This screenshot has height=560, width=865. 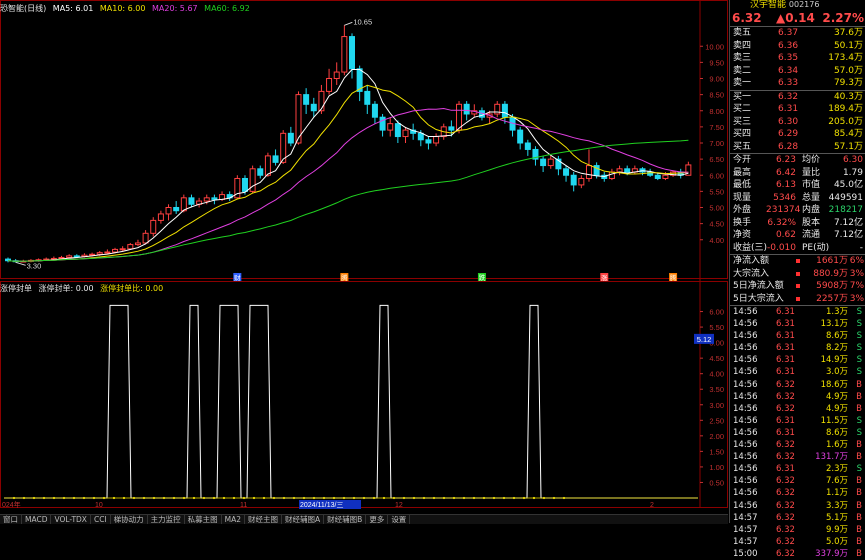 I want to click on stat-label-b: 总量, so click(x=811, y=197).